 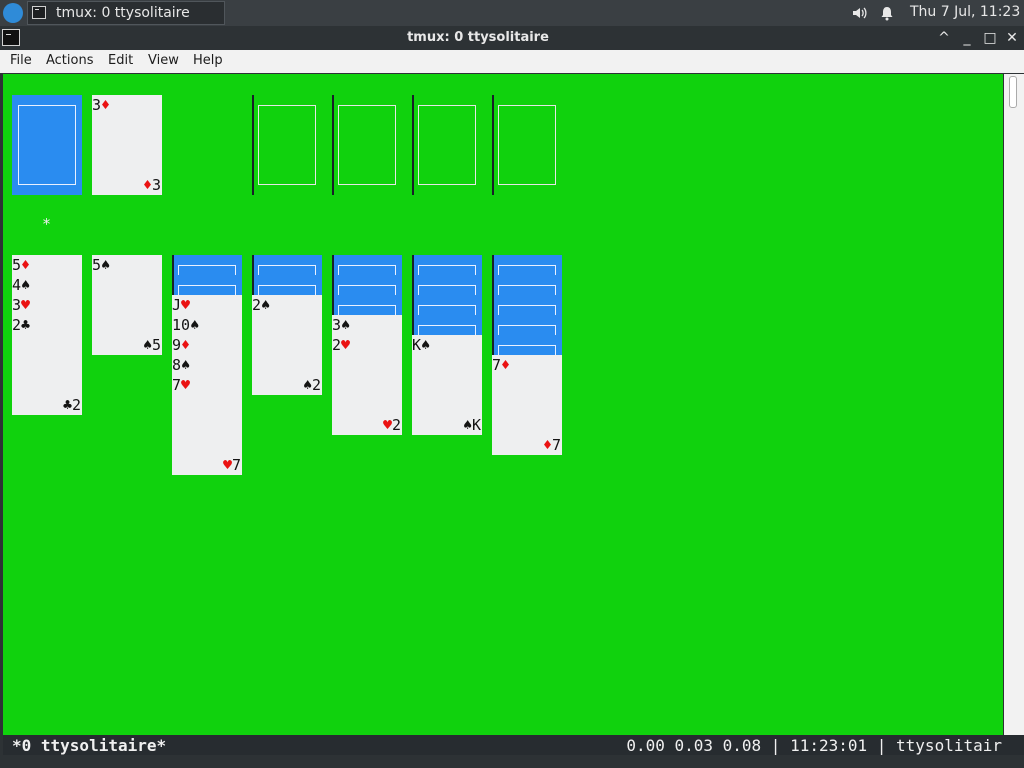 What do you see at coordinates (208, 60) in the screenshot?
I see `menu-help: Help` at bounding box center [208, 60].